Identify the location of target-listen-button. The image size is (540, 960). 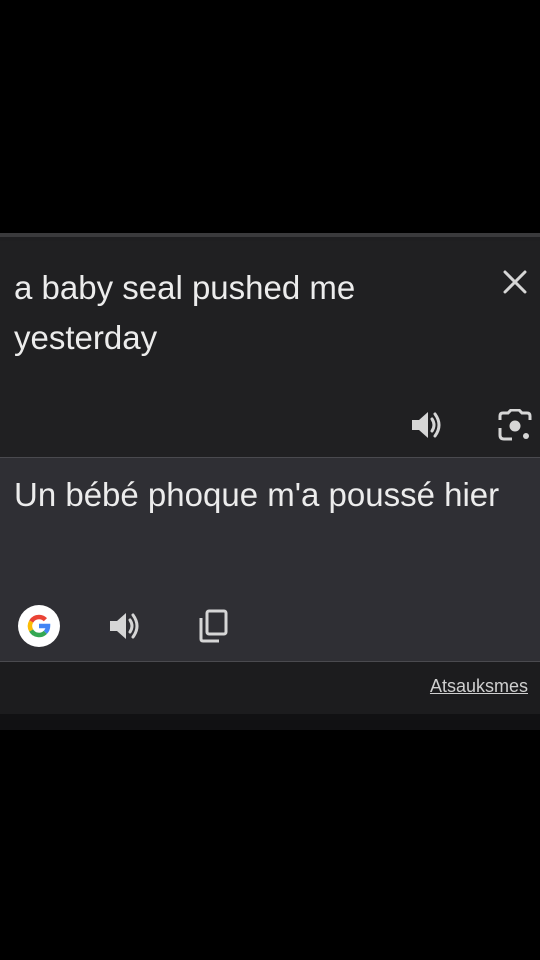
(125, 626).